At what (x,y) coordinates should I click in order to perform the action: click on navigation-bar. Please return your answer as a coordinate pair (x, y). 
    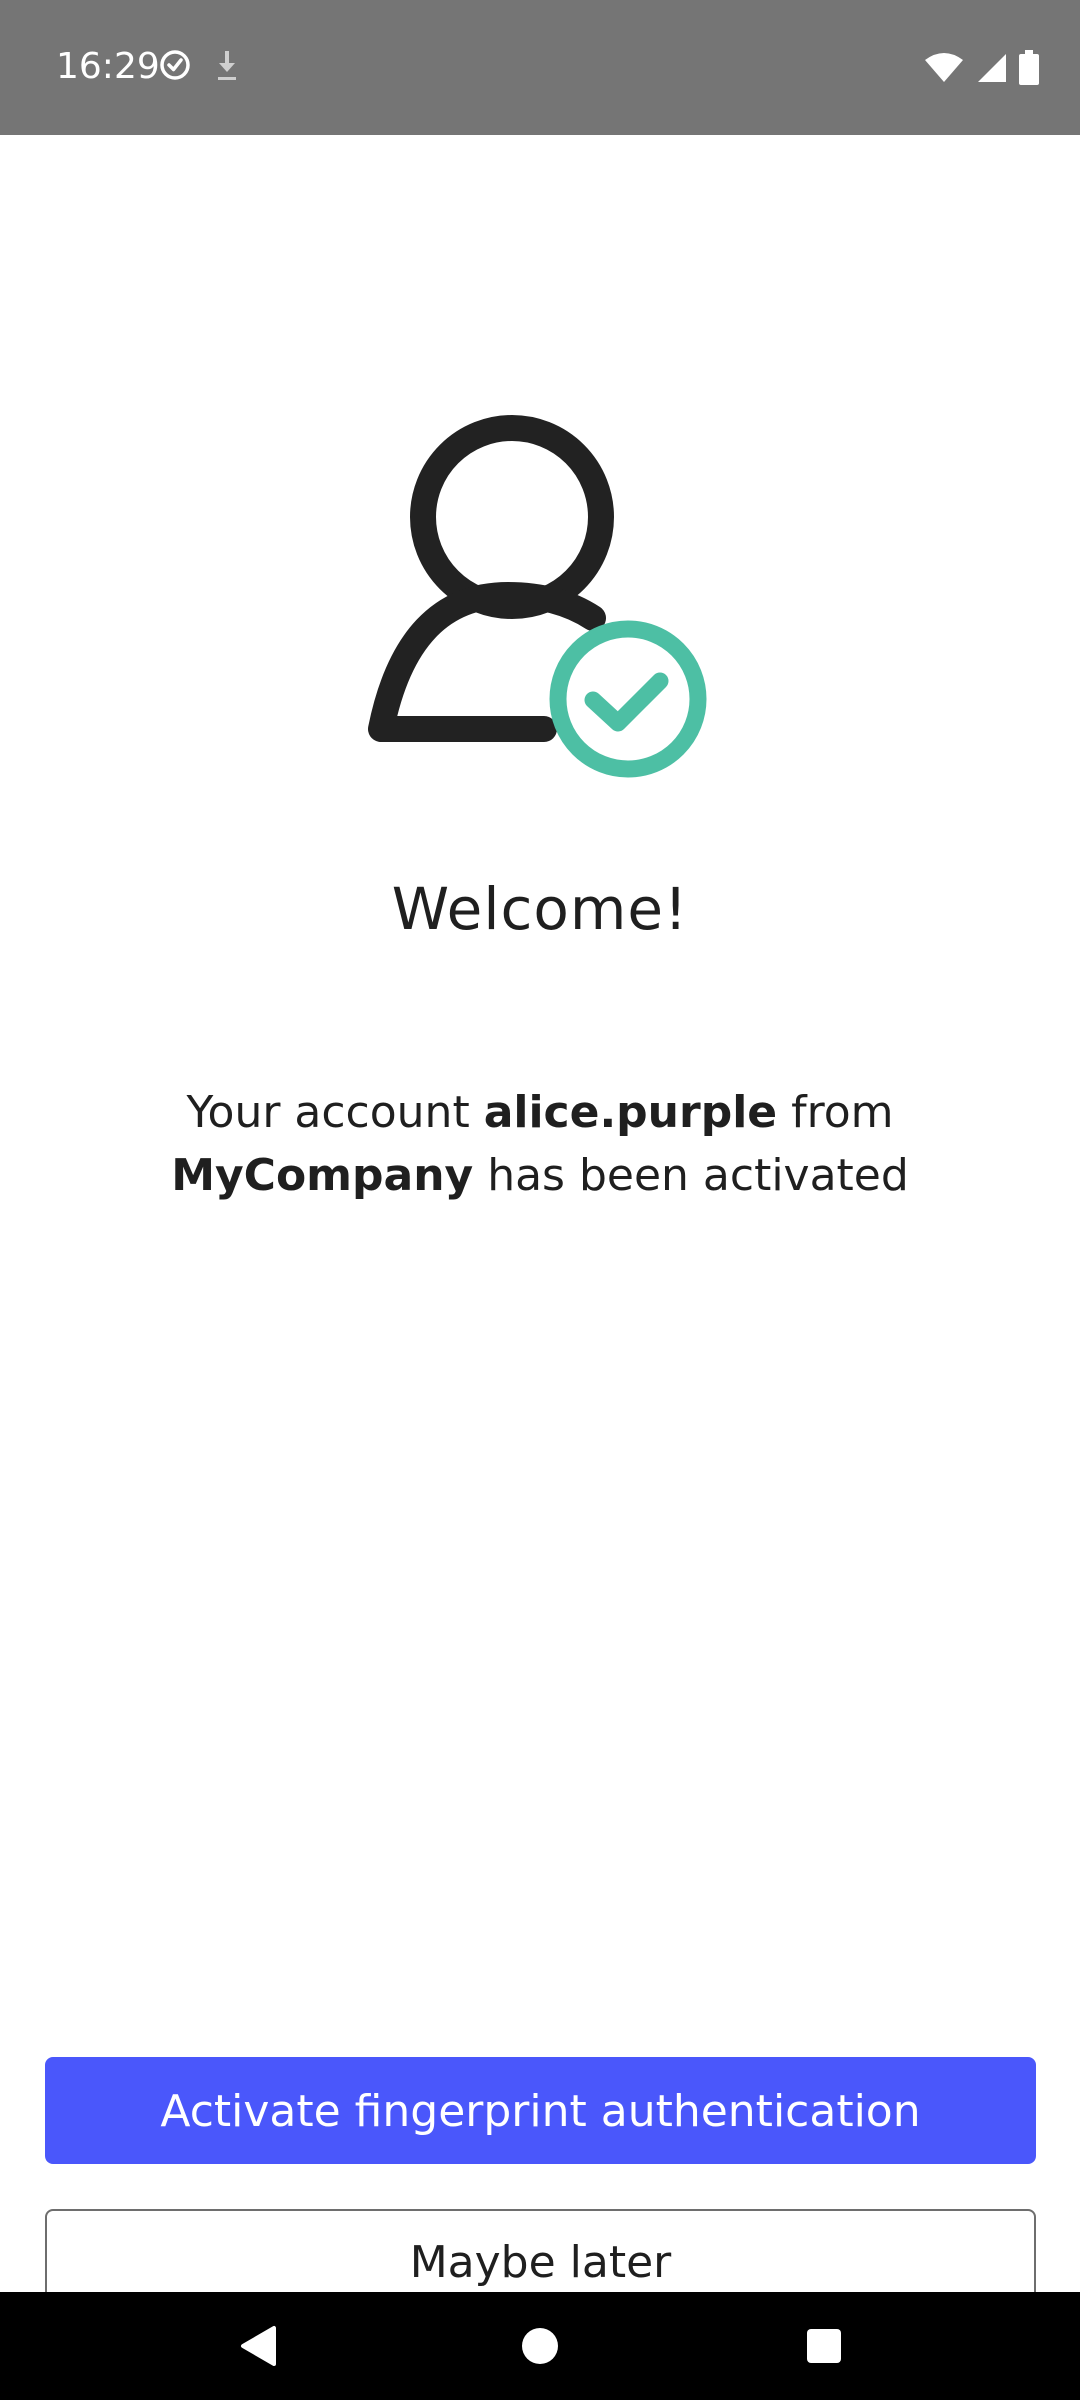
    Looking at the image, I should click on (540, 2346).